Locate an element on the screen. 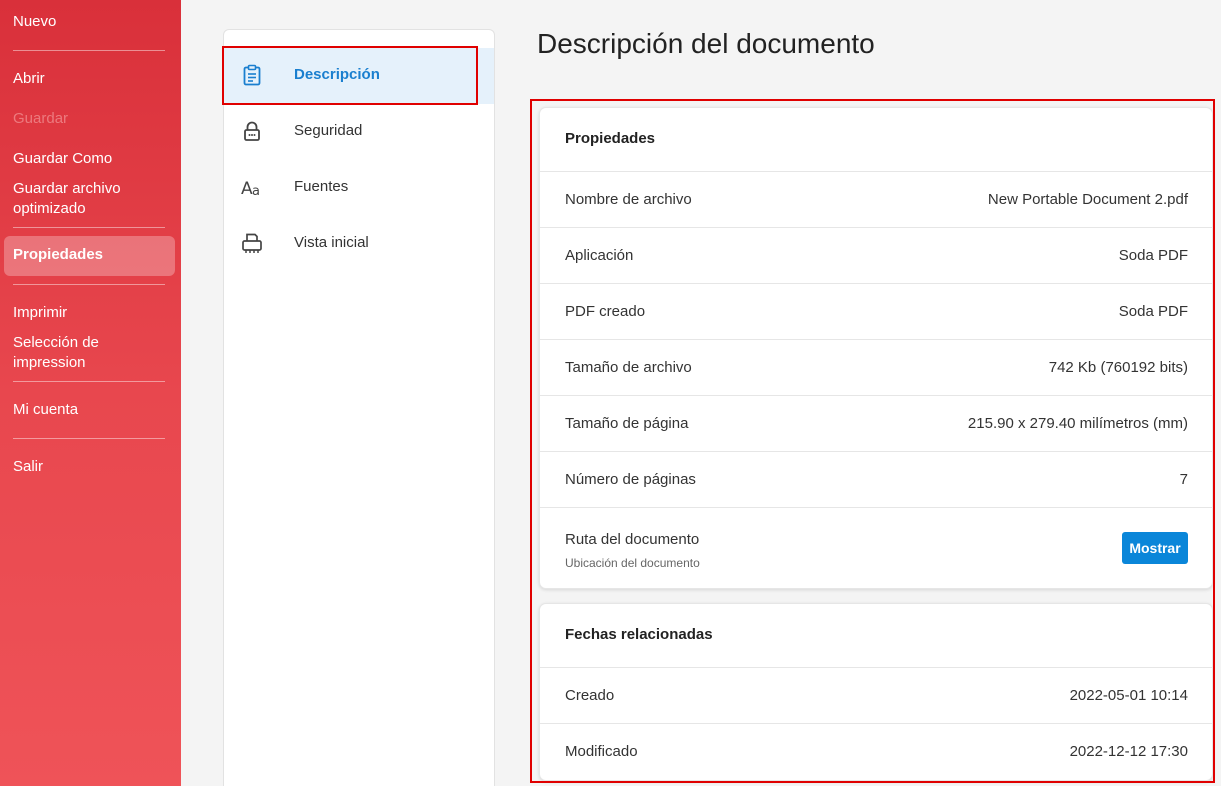 This screenshot has height=786, width=1221. menu-item-imprimir: Imprimir is located at coordinates (40, 313).